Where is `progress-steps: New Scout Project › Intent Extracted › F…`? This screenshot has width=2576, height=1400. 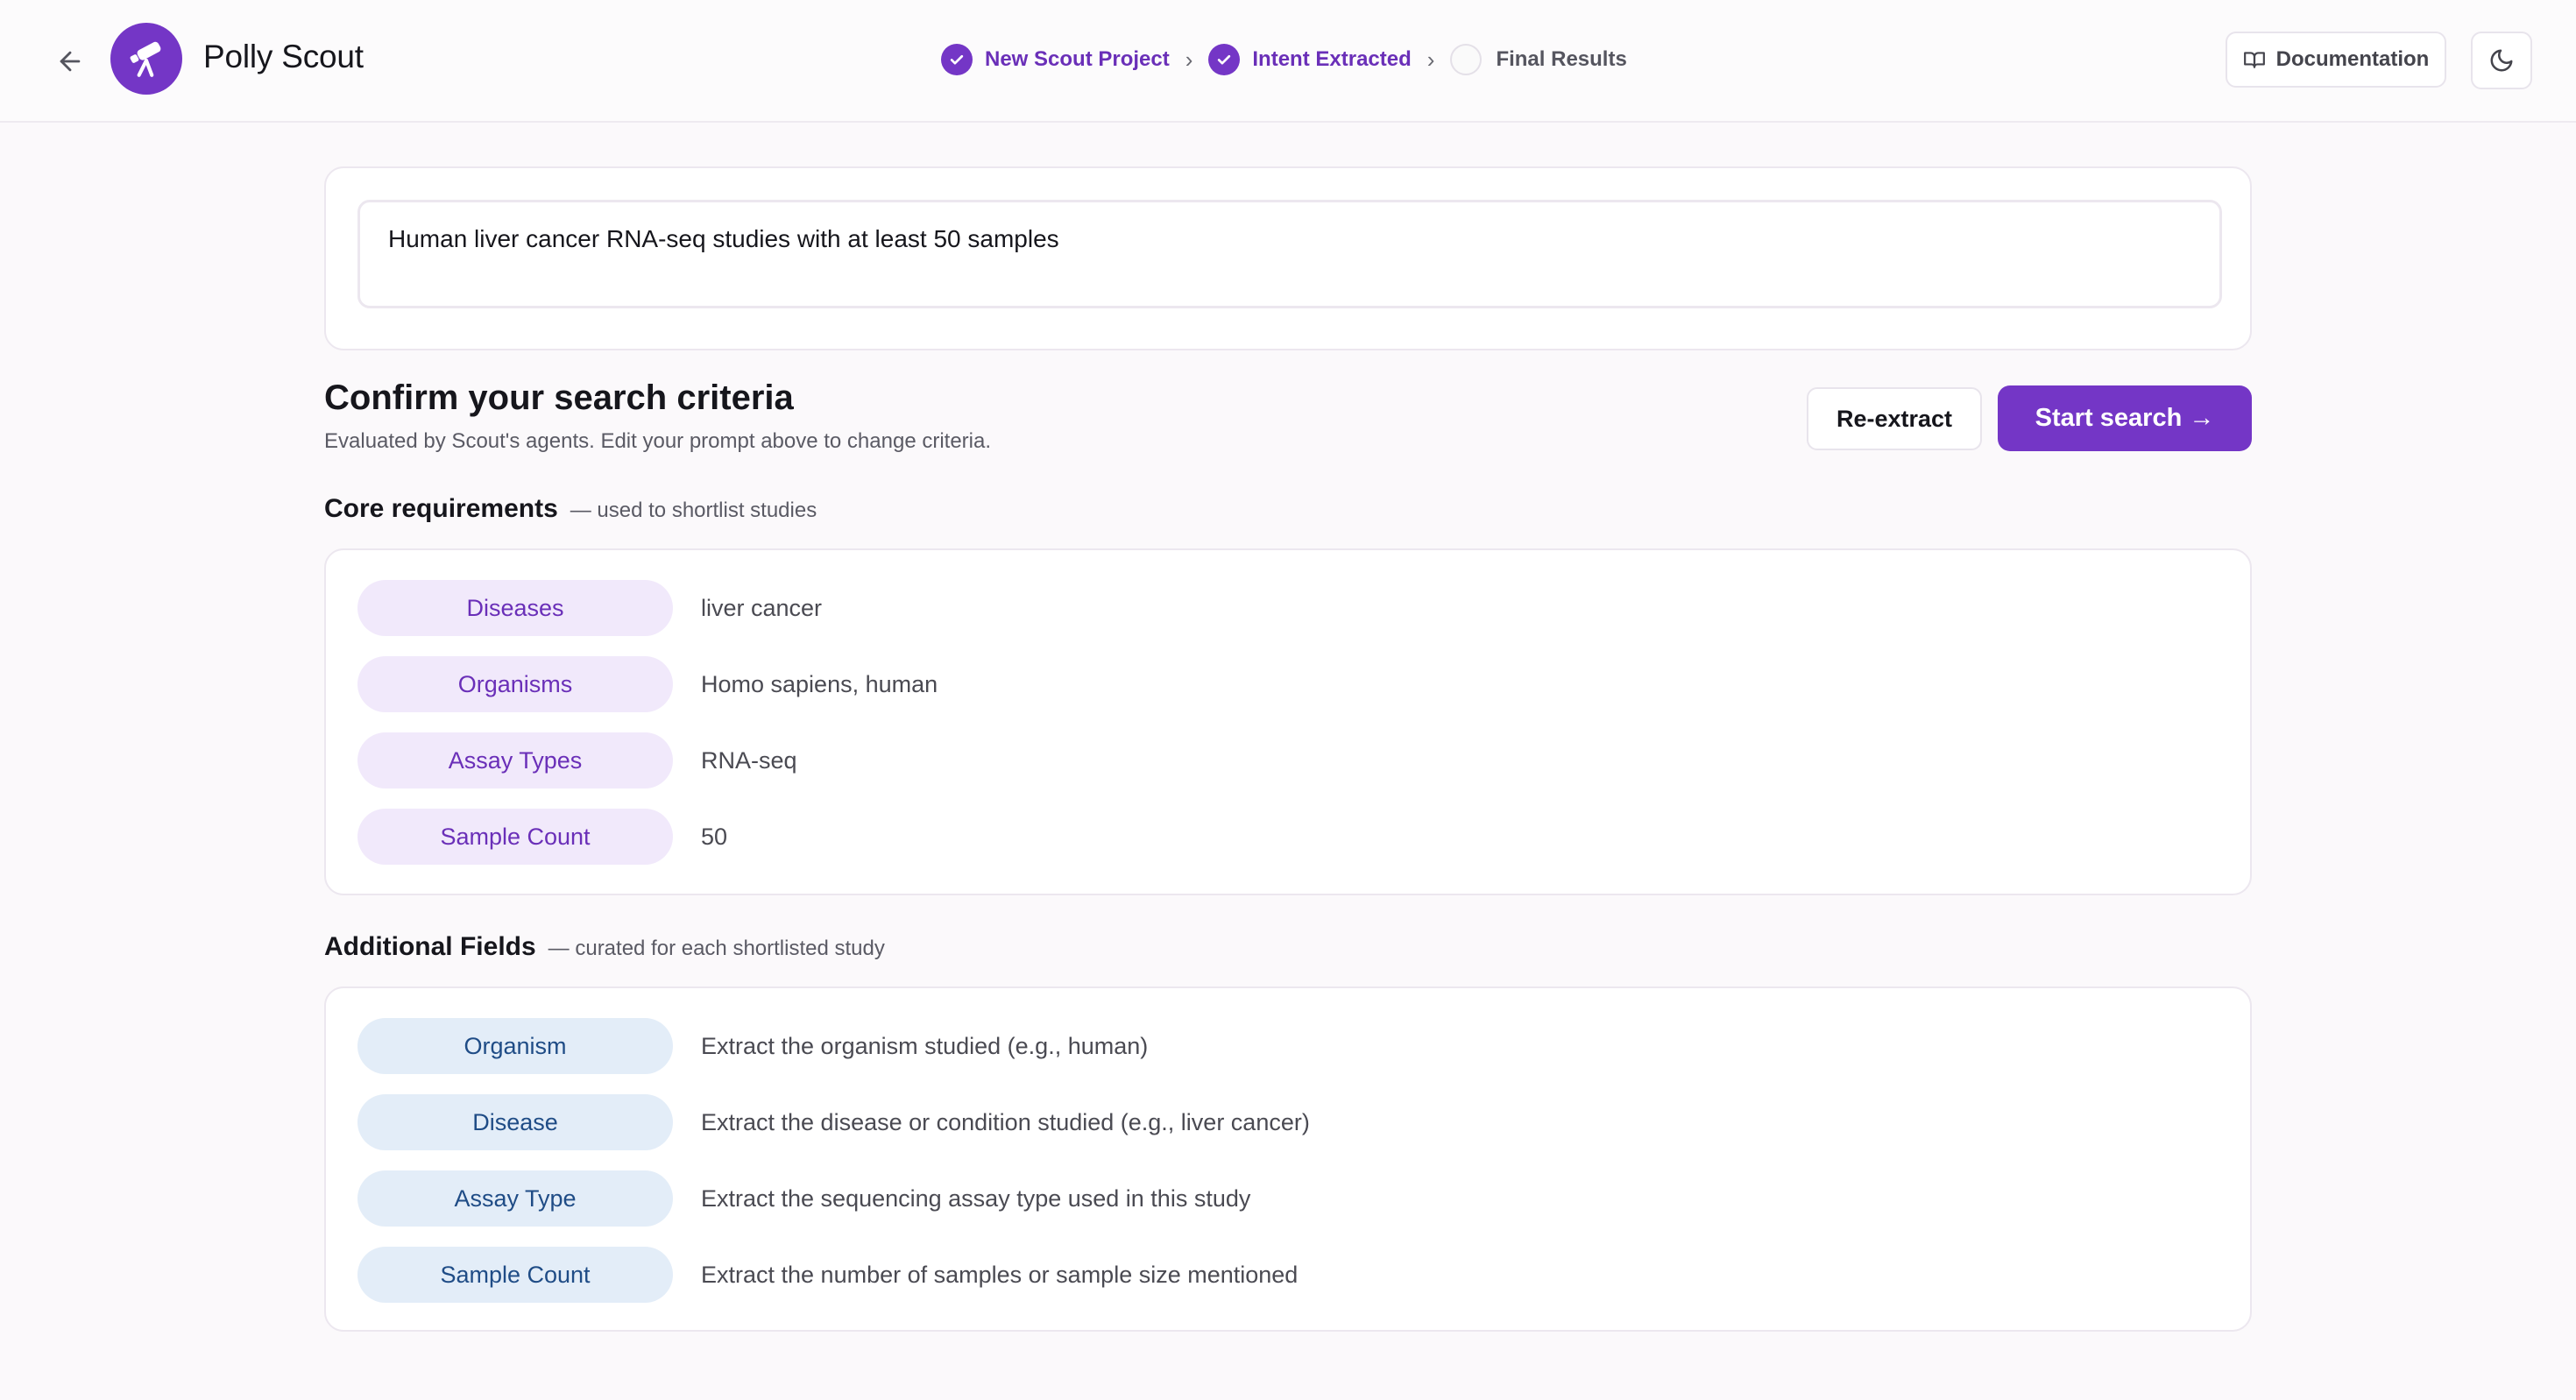 progress-steps: New Scout Project › Intent Extracted › F… is located at coordinates (1284, 59).